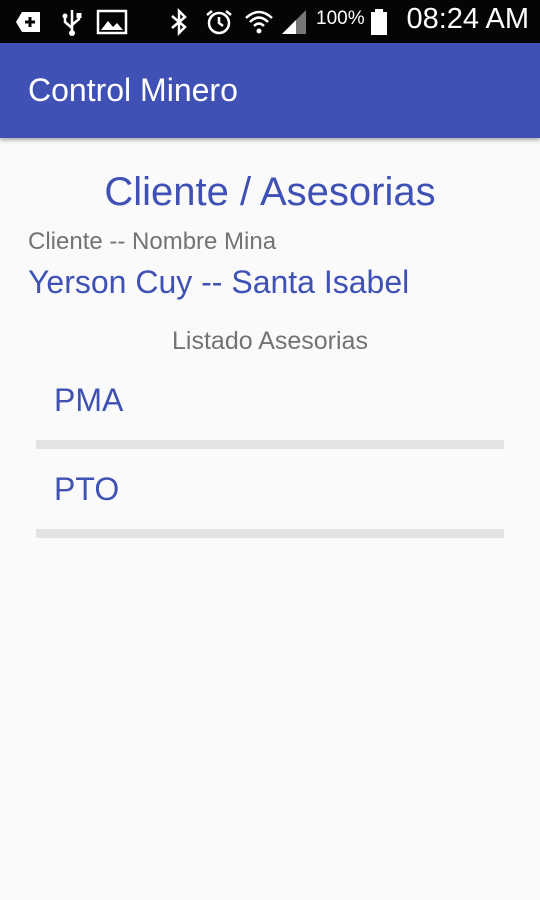 This screenshot has width=540, height=900. What do you see at coordinates (152, 241) in the screenshot?
I see `client-label: Cliente -- Nombre Mina` at bounding box center [152, 241].